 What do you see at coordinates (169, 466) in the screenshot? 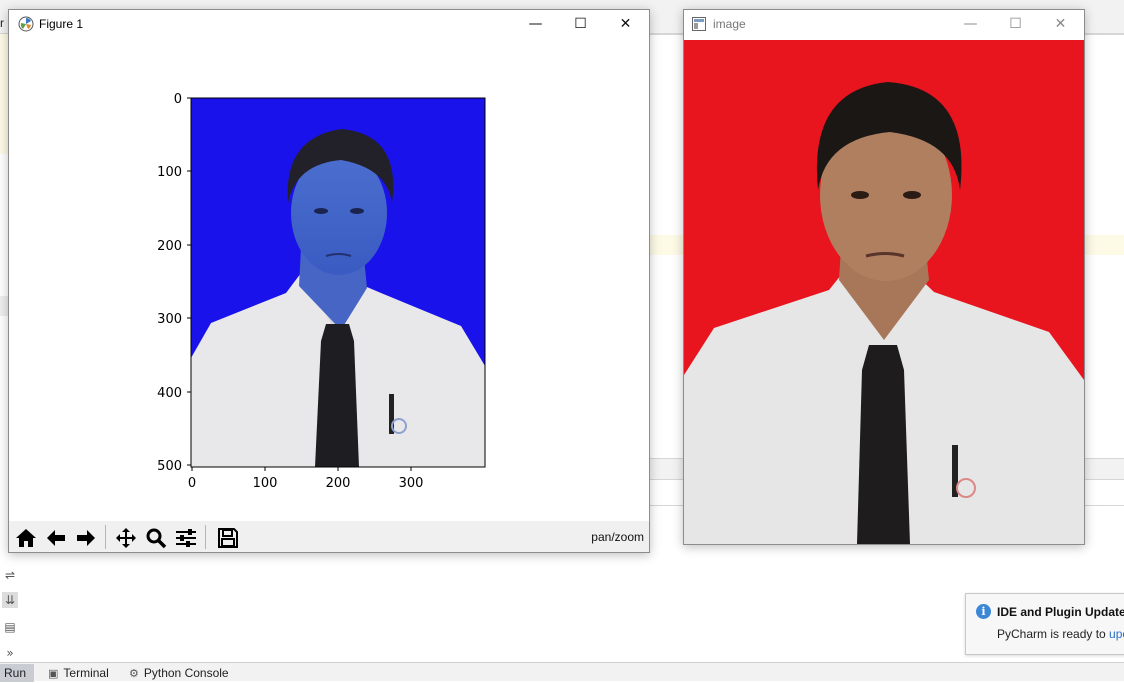
I see `ytick-label: 500` at bounding box center [169, 466].